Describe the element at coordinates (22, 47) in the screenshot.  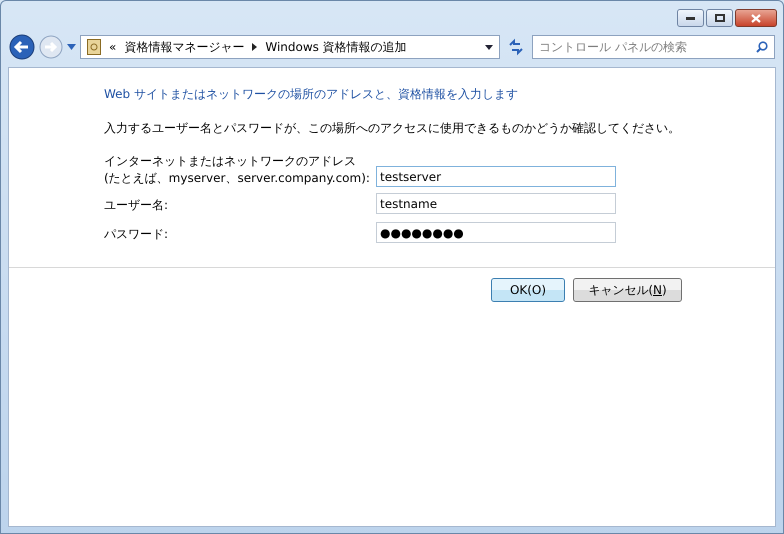
I see `back-button` at that location.